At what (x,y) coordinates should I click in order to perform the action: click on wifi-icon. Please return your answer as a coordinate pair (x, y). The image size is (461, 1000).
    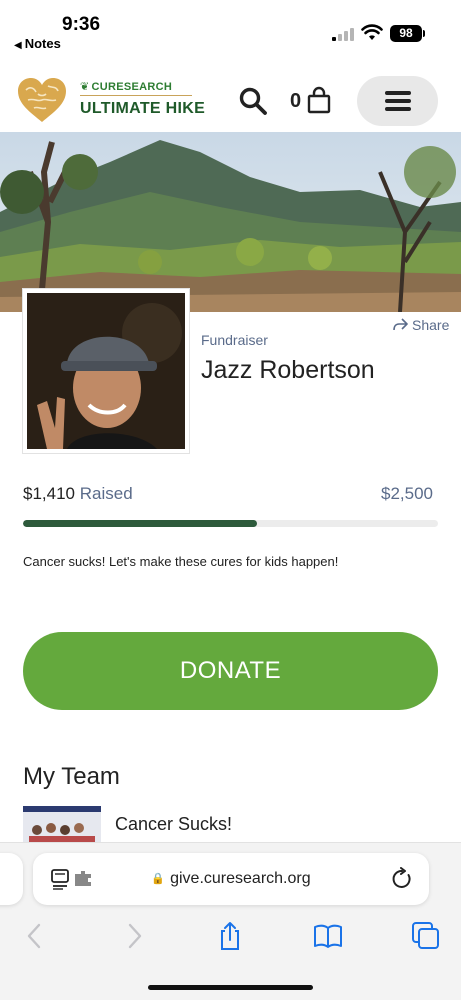
    Looking at the image, I should click on (372, 32).